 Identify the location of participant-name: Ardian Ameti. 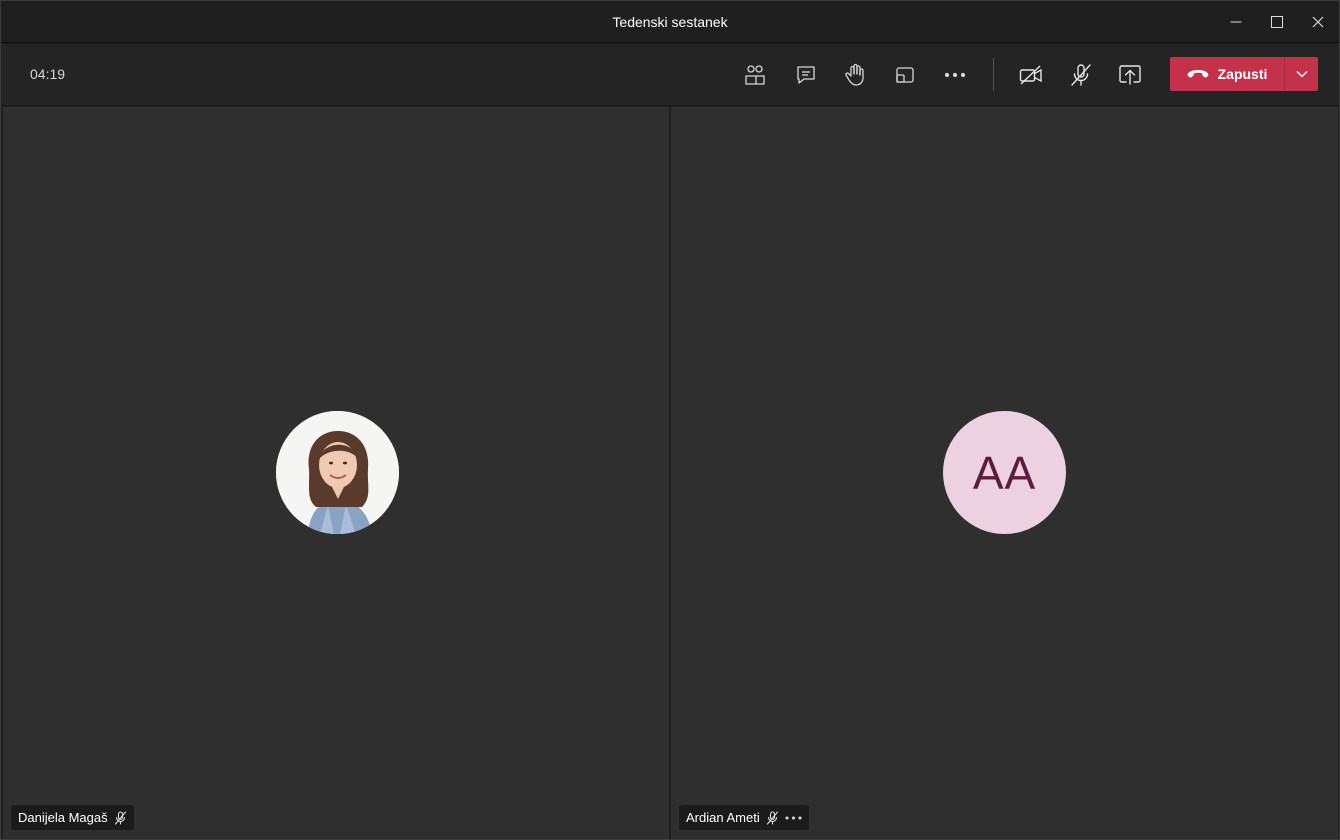
(723, 817).